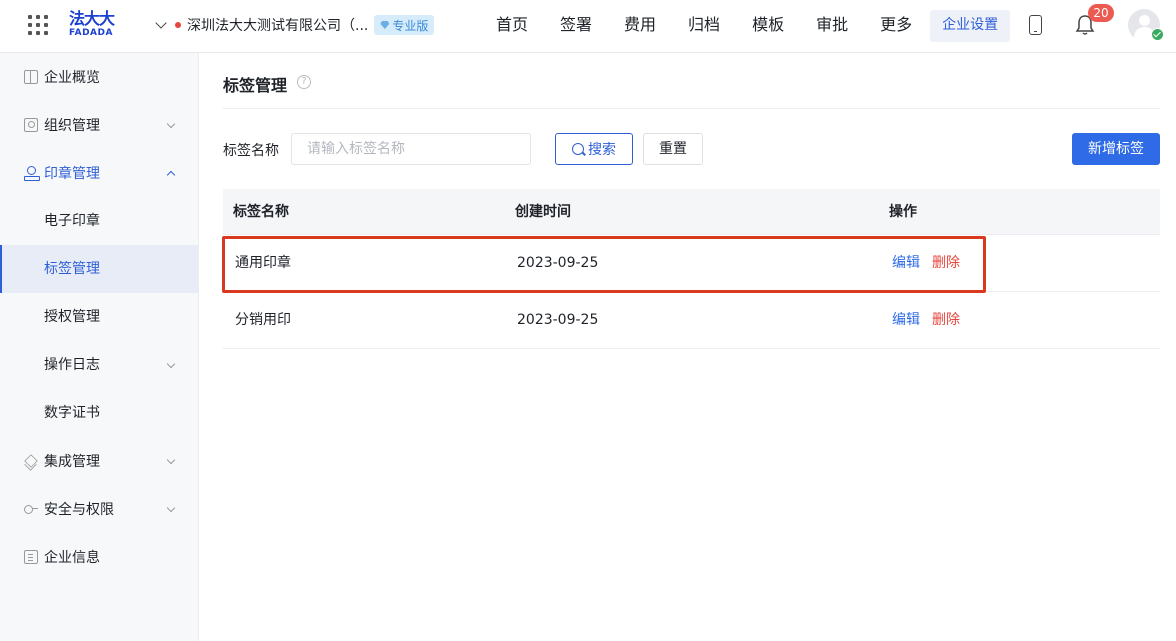  What do you see at coordinates (768, 26) in the screenshot?
I see `nav-templates: 模板` at bounding box center [768, 26].